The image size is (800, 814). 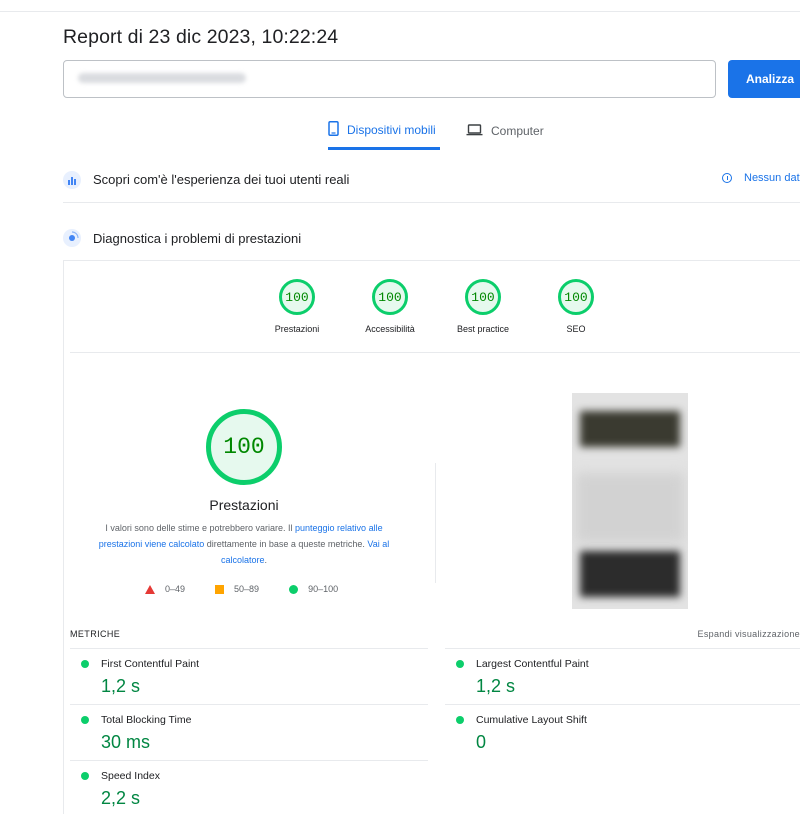 I want to click on gauge-seo: 100 SEO, so click(x=576, y=306).